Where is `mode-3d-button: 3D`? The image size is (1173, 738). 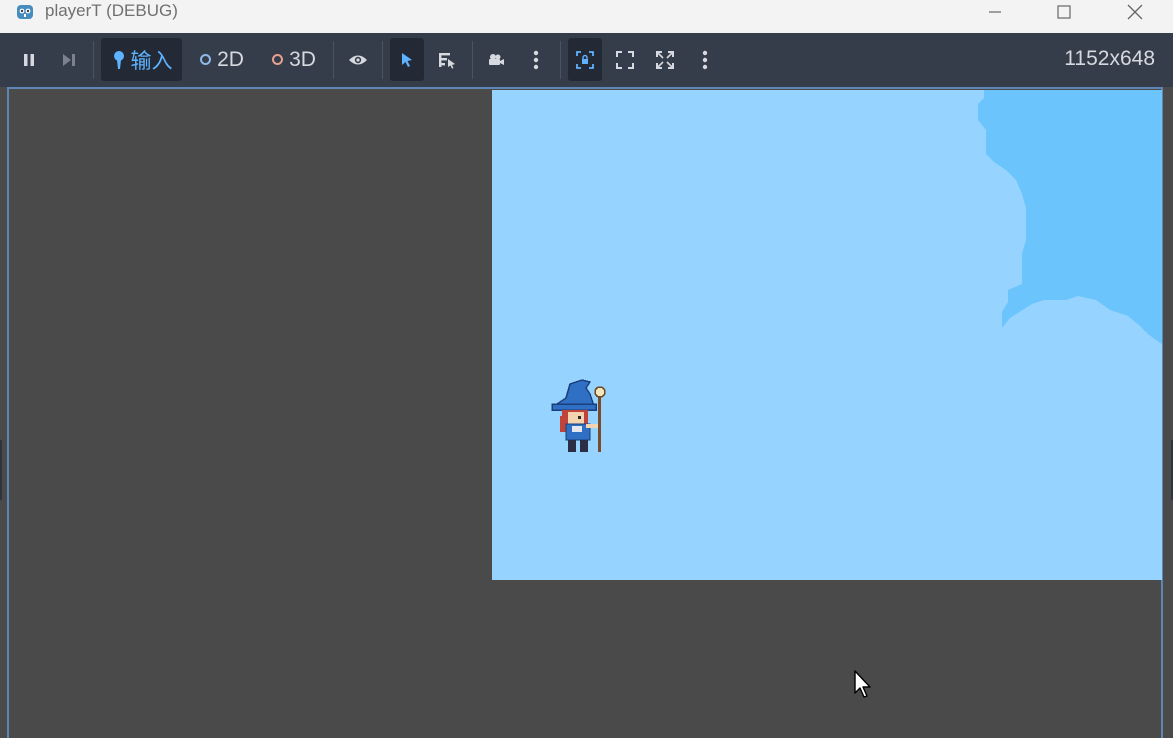 mode-3d-button: 3D is located at coordinates (294, 59).